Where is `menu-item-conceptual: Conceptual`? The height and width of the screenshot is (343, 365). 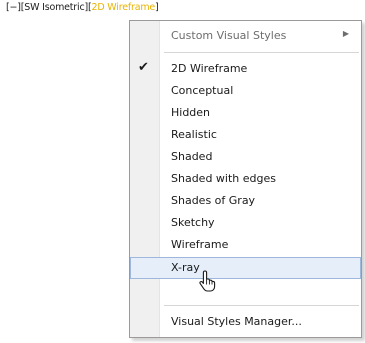
menu-item-conceptual: Conceptual is located at coordinates (245, 91).